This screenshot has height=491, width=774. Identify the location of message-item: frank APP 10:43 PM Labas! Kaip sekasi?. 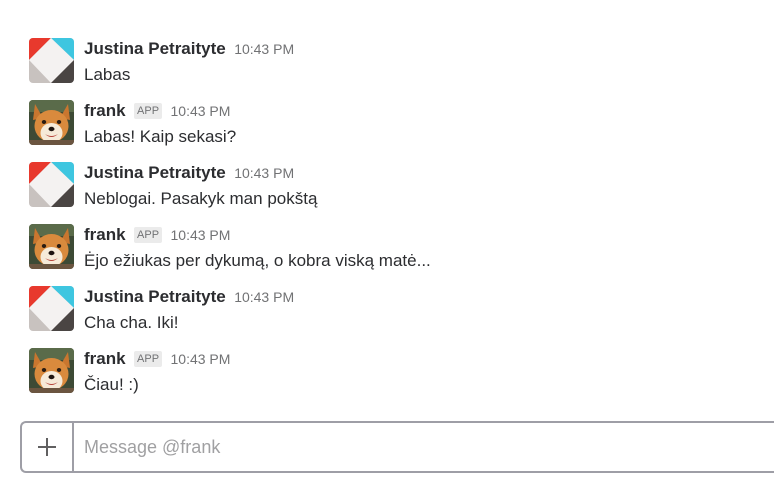
(399, 130).